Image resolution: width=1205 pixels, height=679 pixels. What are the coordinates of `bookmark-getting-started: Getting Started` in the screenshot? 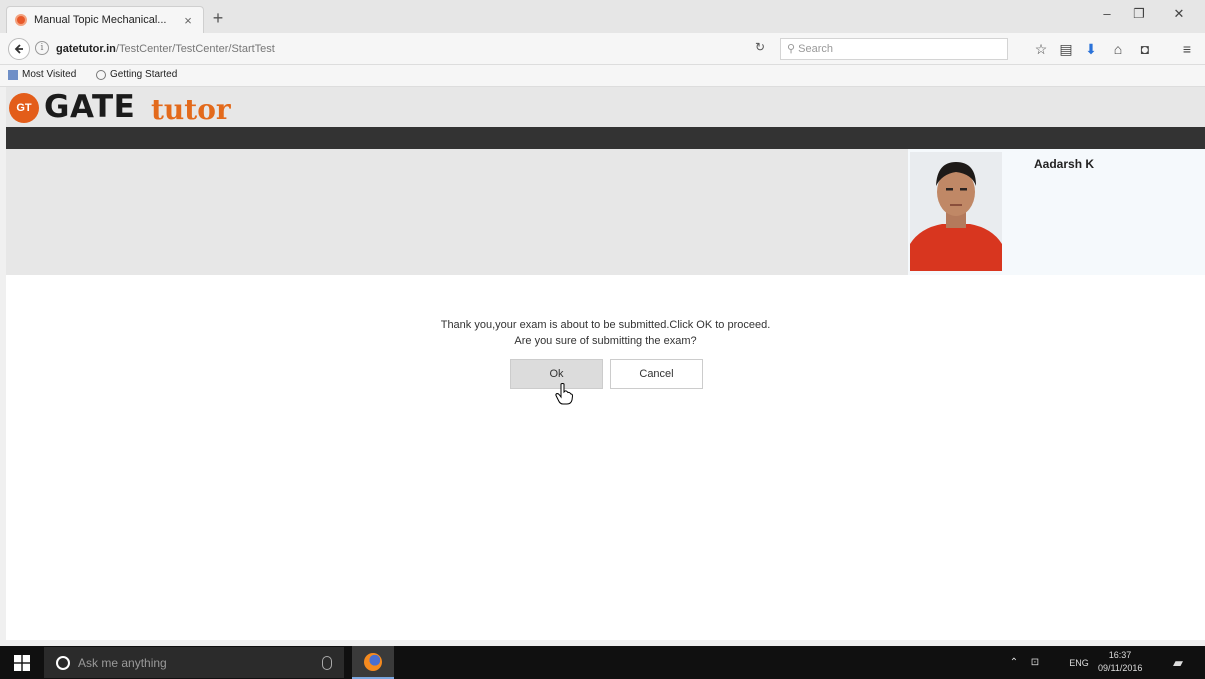 It's located at (136, 74).